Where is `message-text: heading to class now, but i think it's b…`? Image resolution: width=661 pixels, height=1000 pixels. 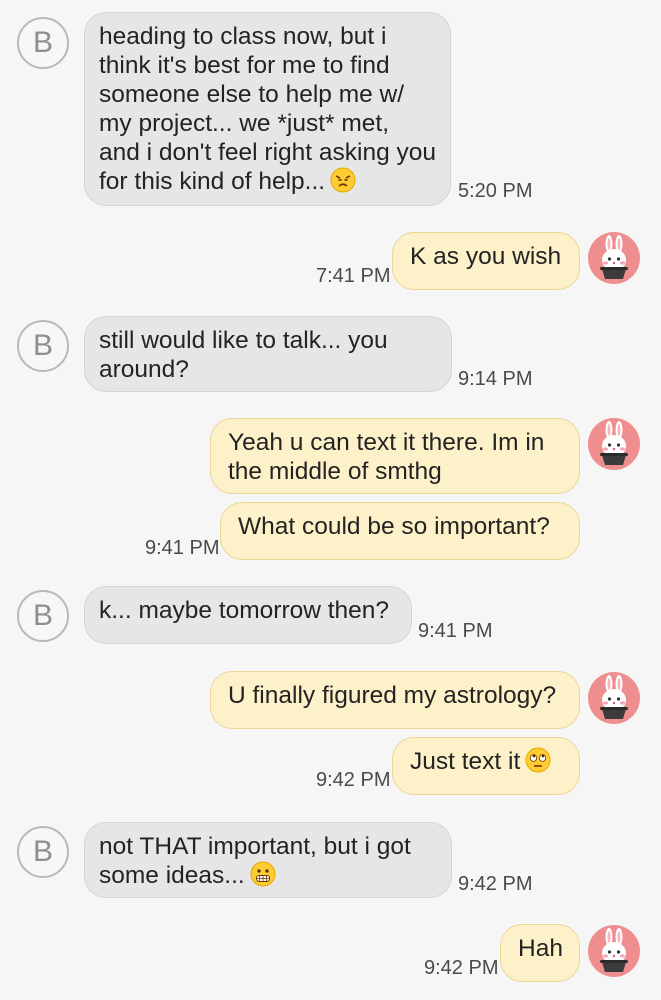 message-text: heading to class now, but i think it's b… is located at coordinates (267, 111).